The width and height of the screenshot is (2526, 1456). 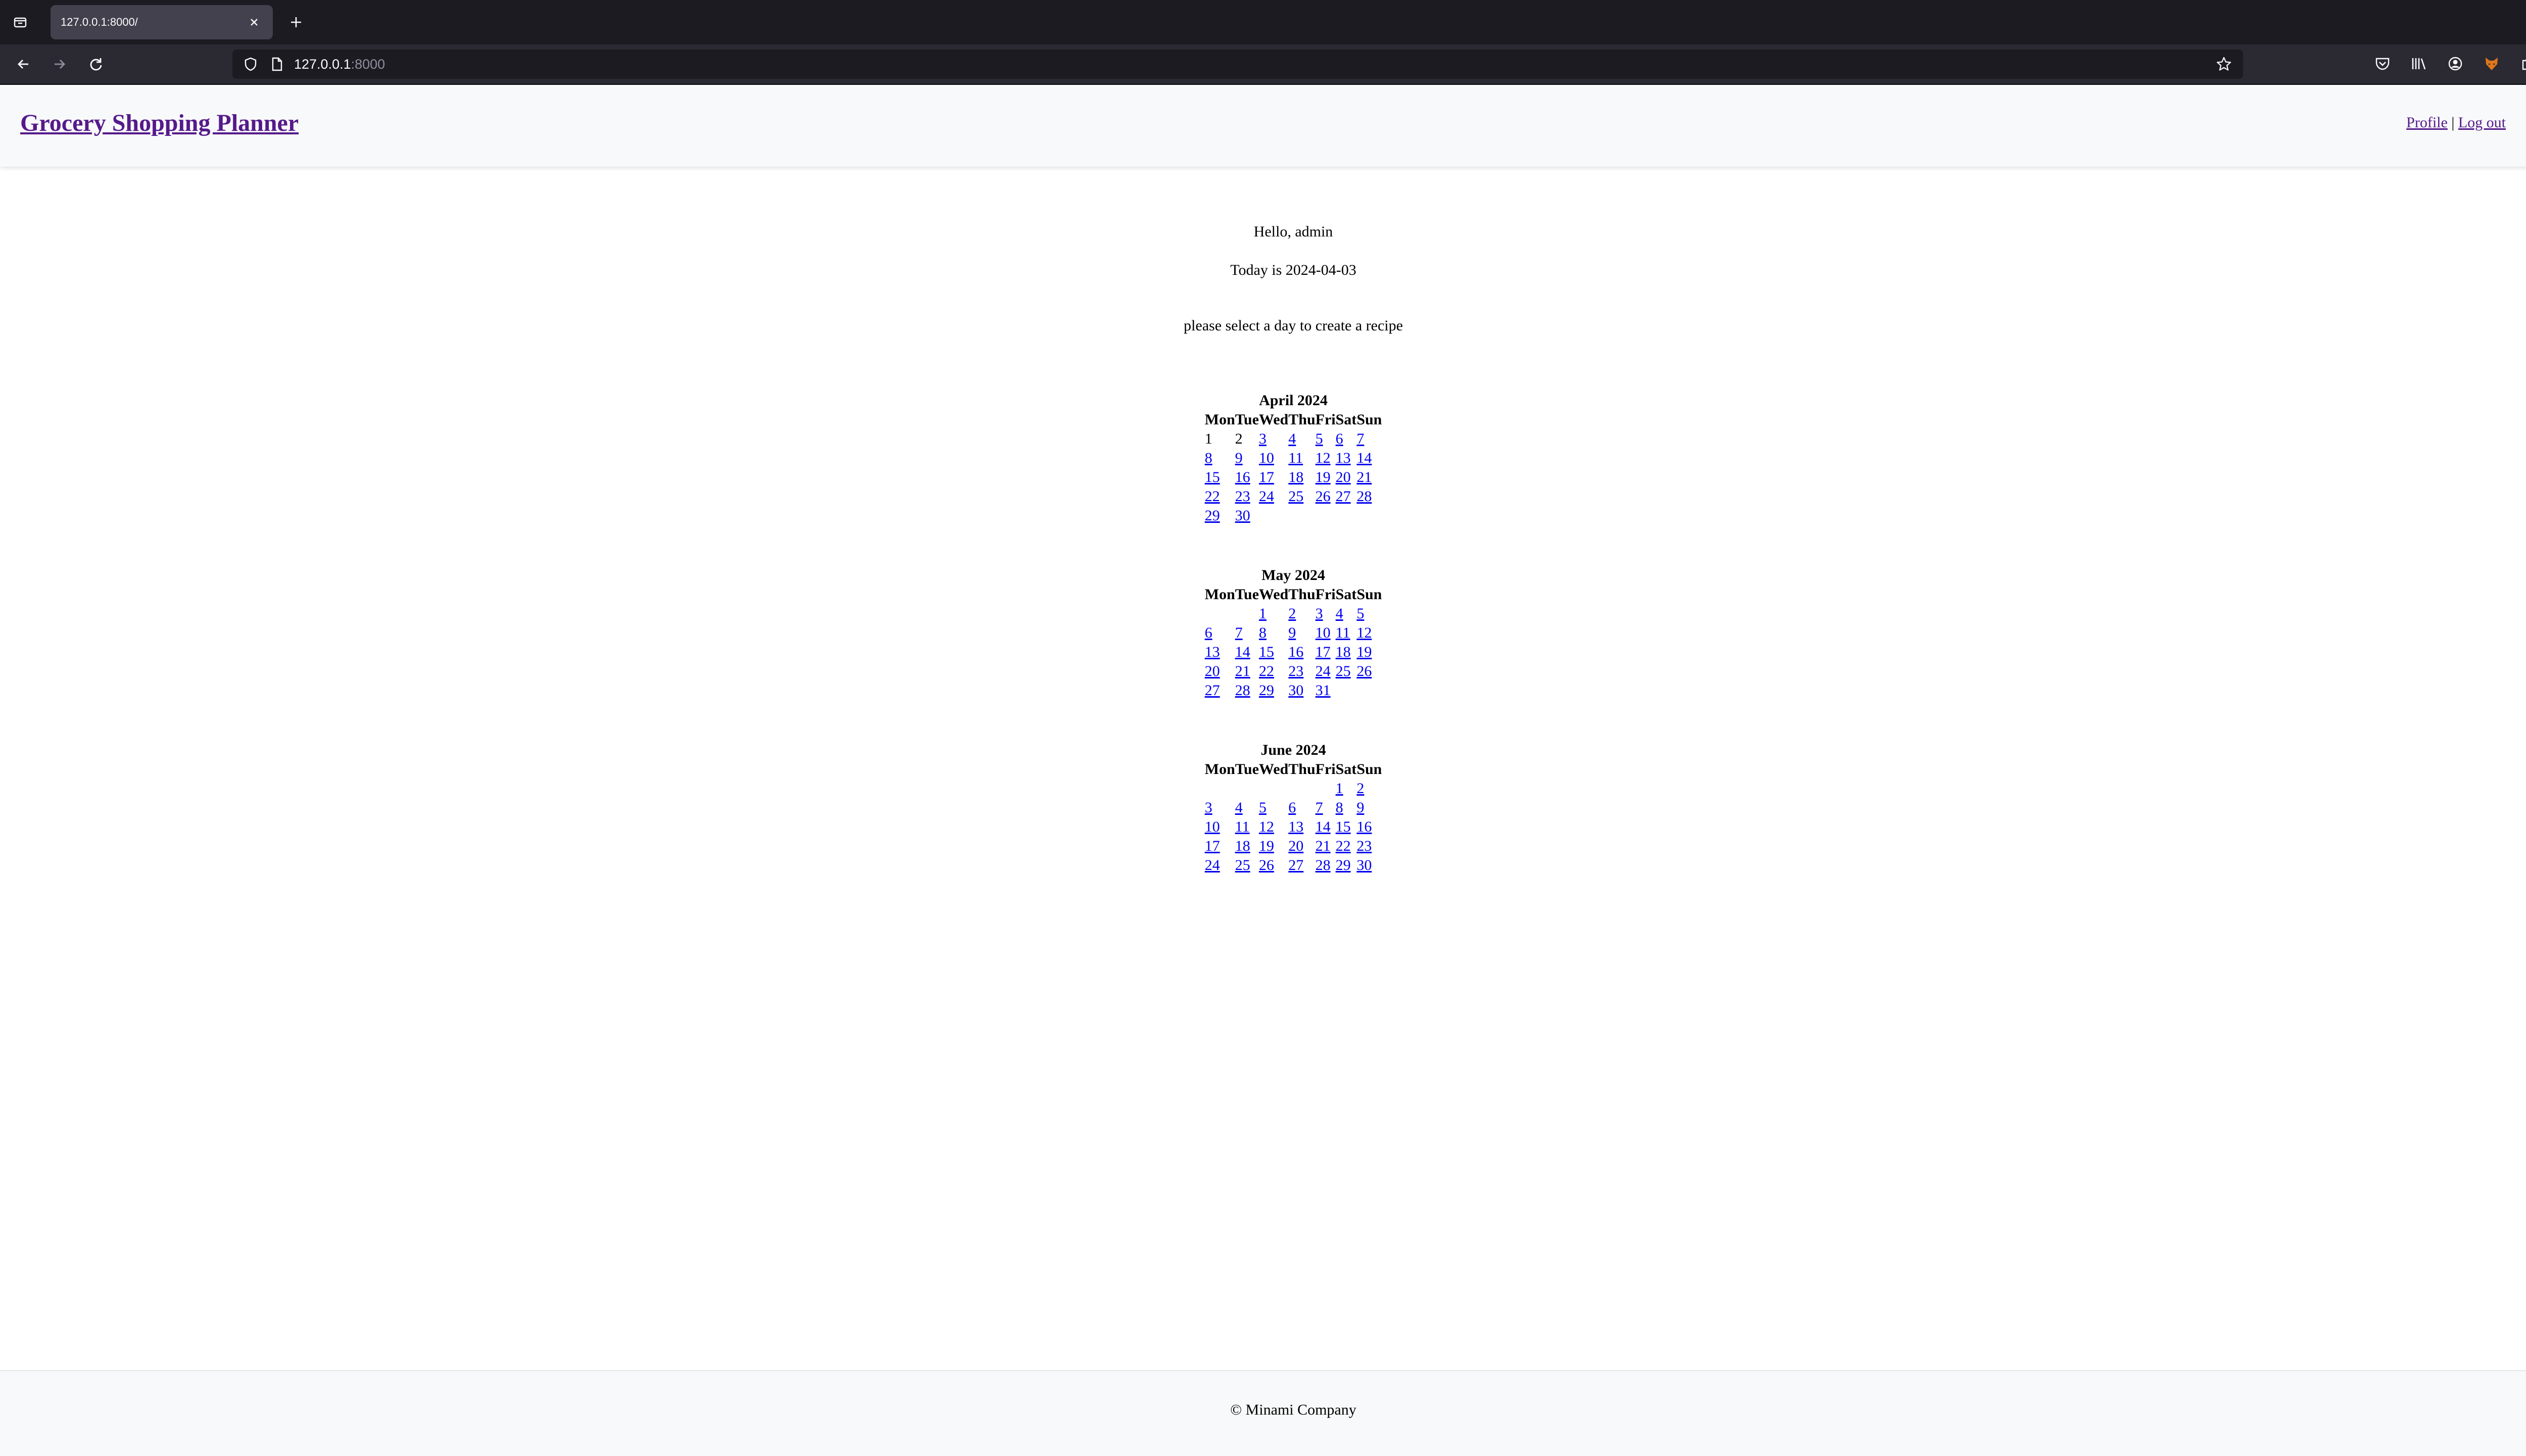 I want to click on address-bar: 127.0.0.1:8000, so click(x=1237, y=64).